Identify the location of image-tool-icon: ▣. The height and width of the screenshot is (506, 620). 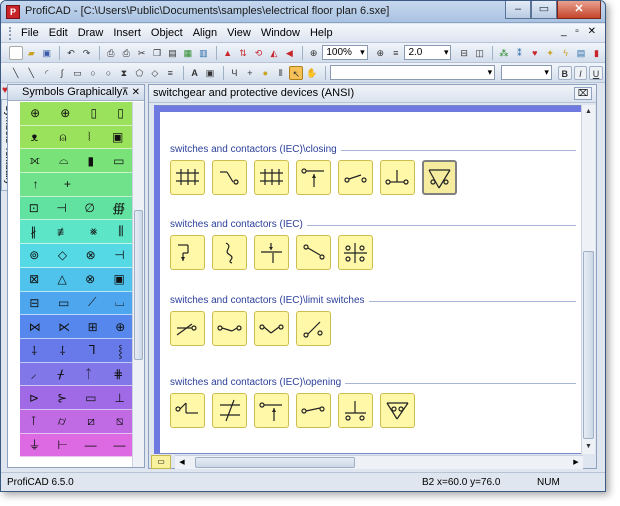
(209, 73).